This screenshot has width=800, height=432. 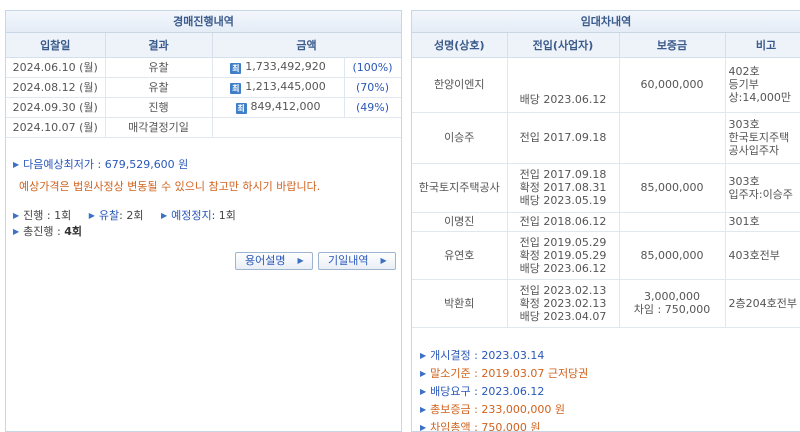 What do you see at coordinates (285, 86) in the screenshot?
I see `bid-amount-value: 1,213,445,000` at bounding box center [285, 86].